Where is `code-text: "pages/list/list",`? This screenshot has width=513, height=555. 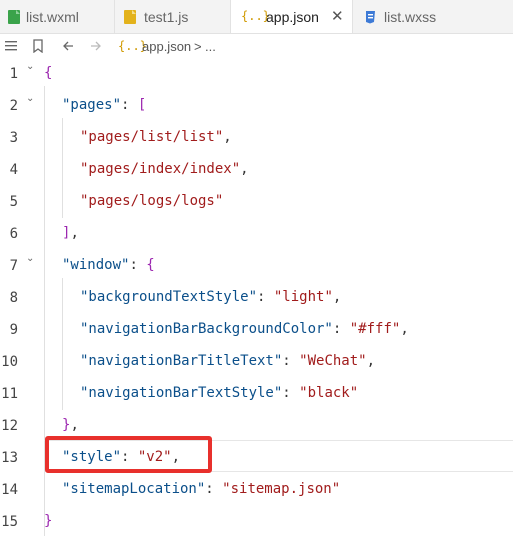 code-text: "pages/list/list", is located at coordinates (156, 137).